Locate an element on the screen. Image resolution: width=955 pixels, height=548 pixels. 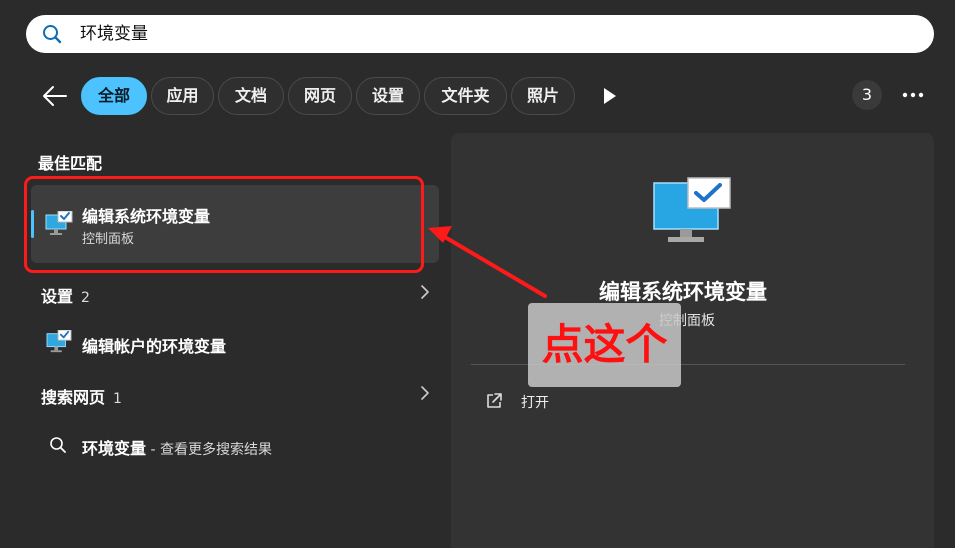
preview-title: 编辑系统环境变量 is located at coordinates (683, 292).